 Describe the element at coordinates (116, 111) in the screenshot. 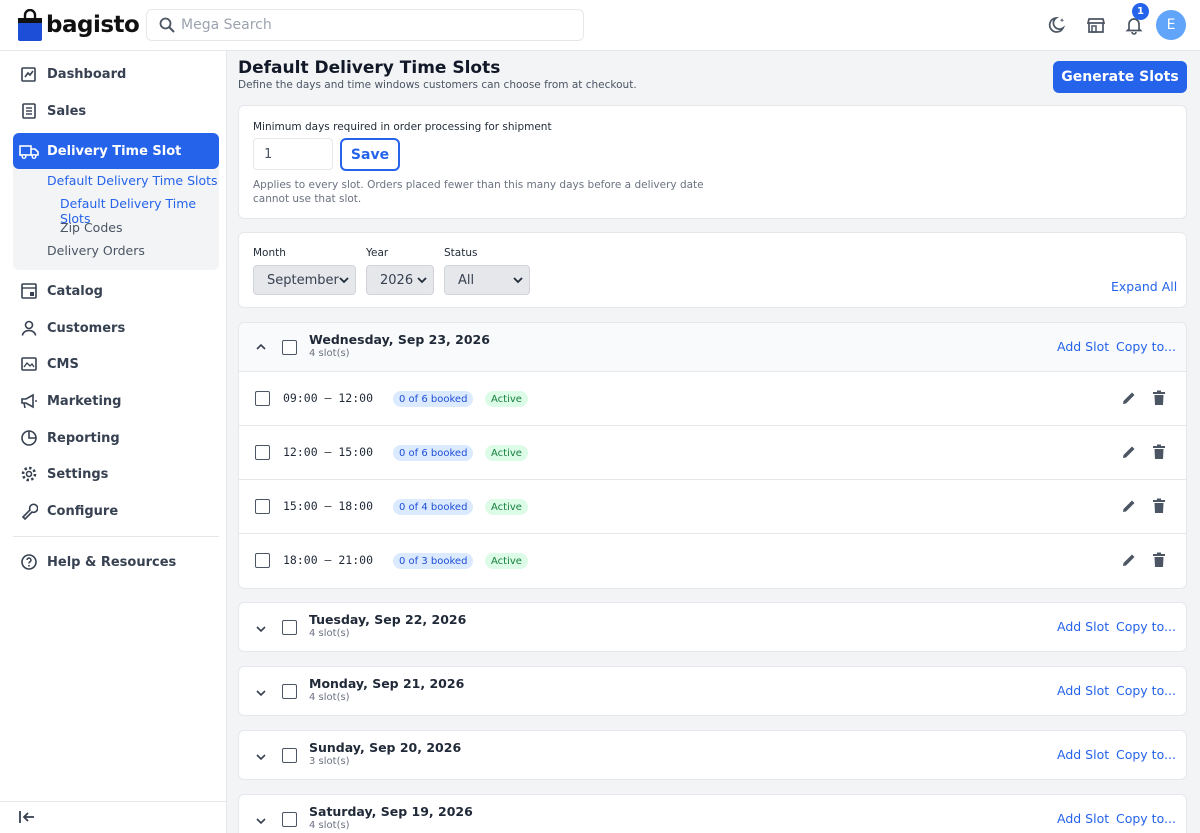

I see `sidebar-item-sales: Sales` at that location.